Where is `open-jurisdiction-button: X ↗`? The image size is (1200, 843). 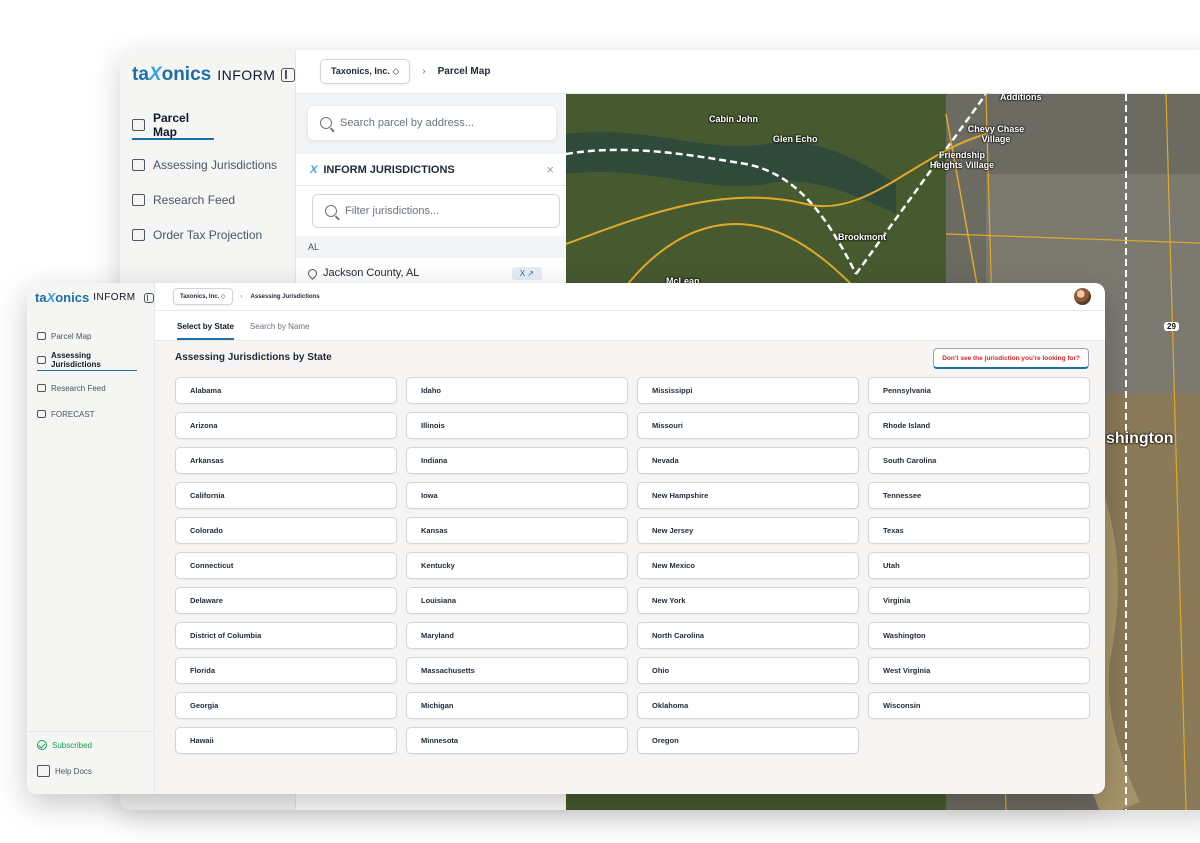 open-jurisdiction-button: X ↗ is located at coordinates (526, 273).